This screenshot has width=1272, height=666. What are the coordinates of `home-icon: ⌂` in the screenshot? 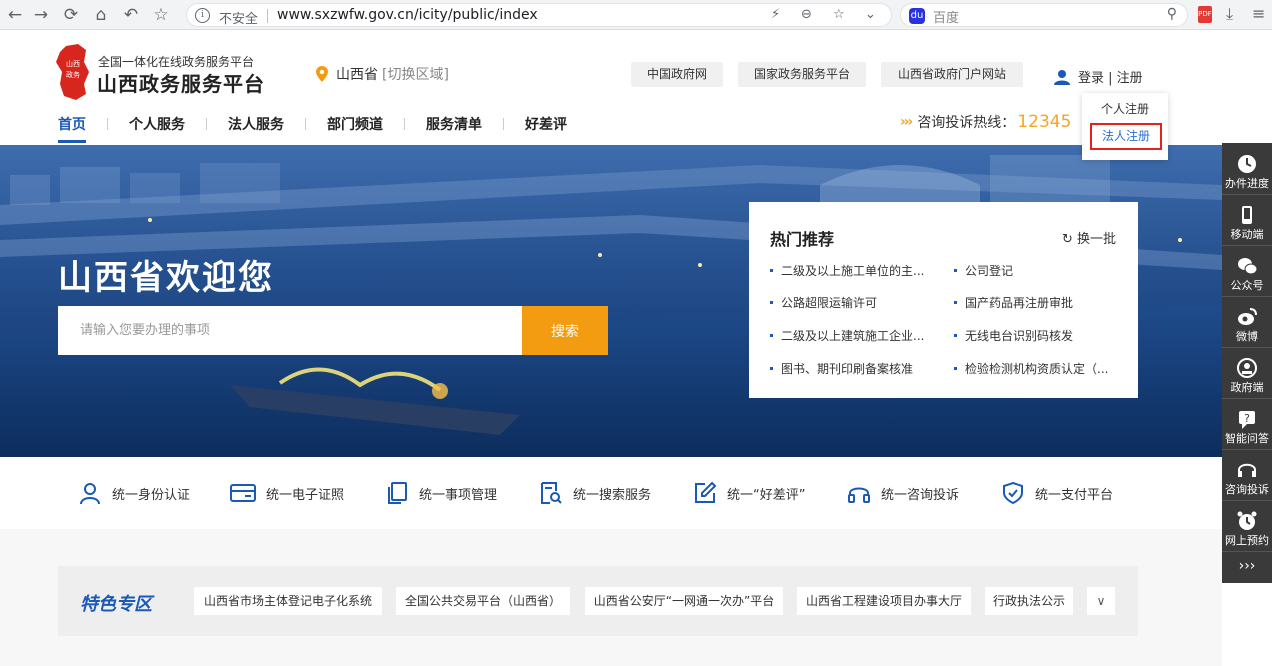 It's located at (101, 15).